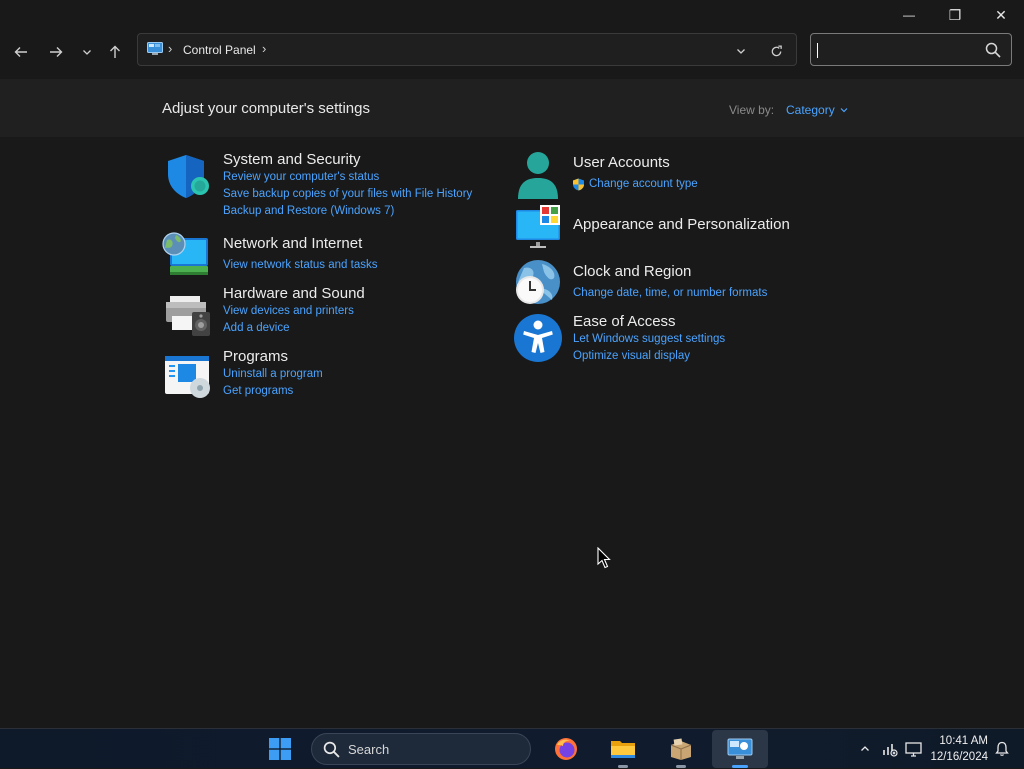 Image resolution: width=1024 pixels, height=769 pixels. I want to click on navigation-bar: › Control Panel ›, so click(512, 53).